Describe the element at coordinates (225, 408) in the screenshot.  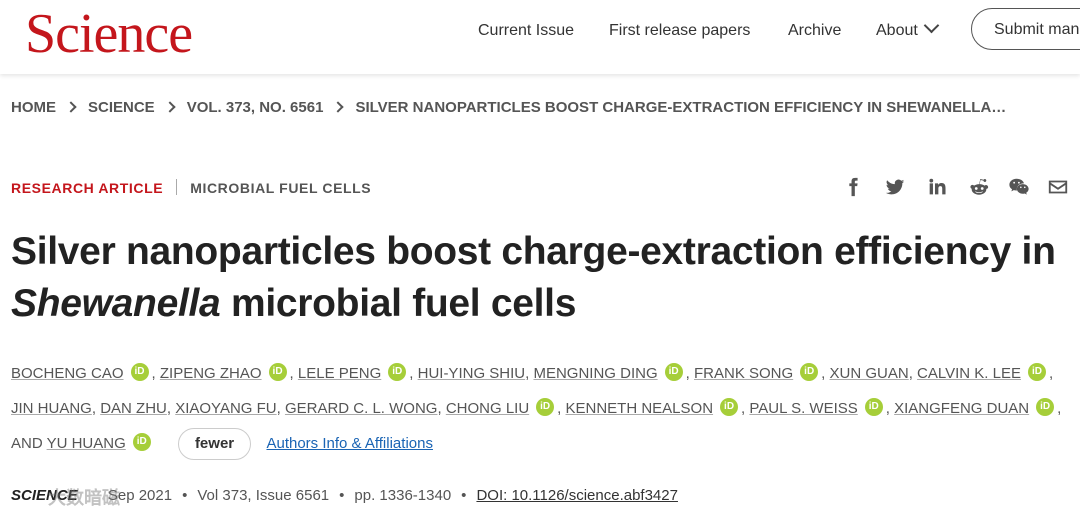
I see `author-link: XIAOYANG FU` at that location.